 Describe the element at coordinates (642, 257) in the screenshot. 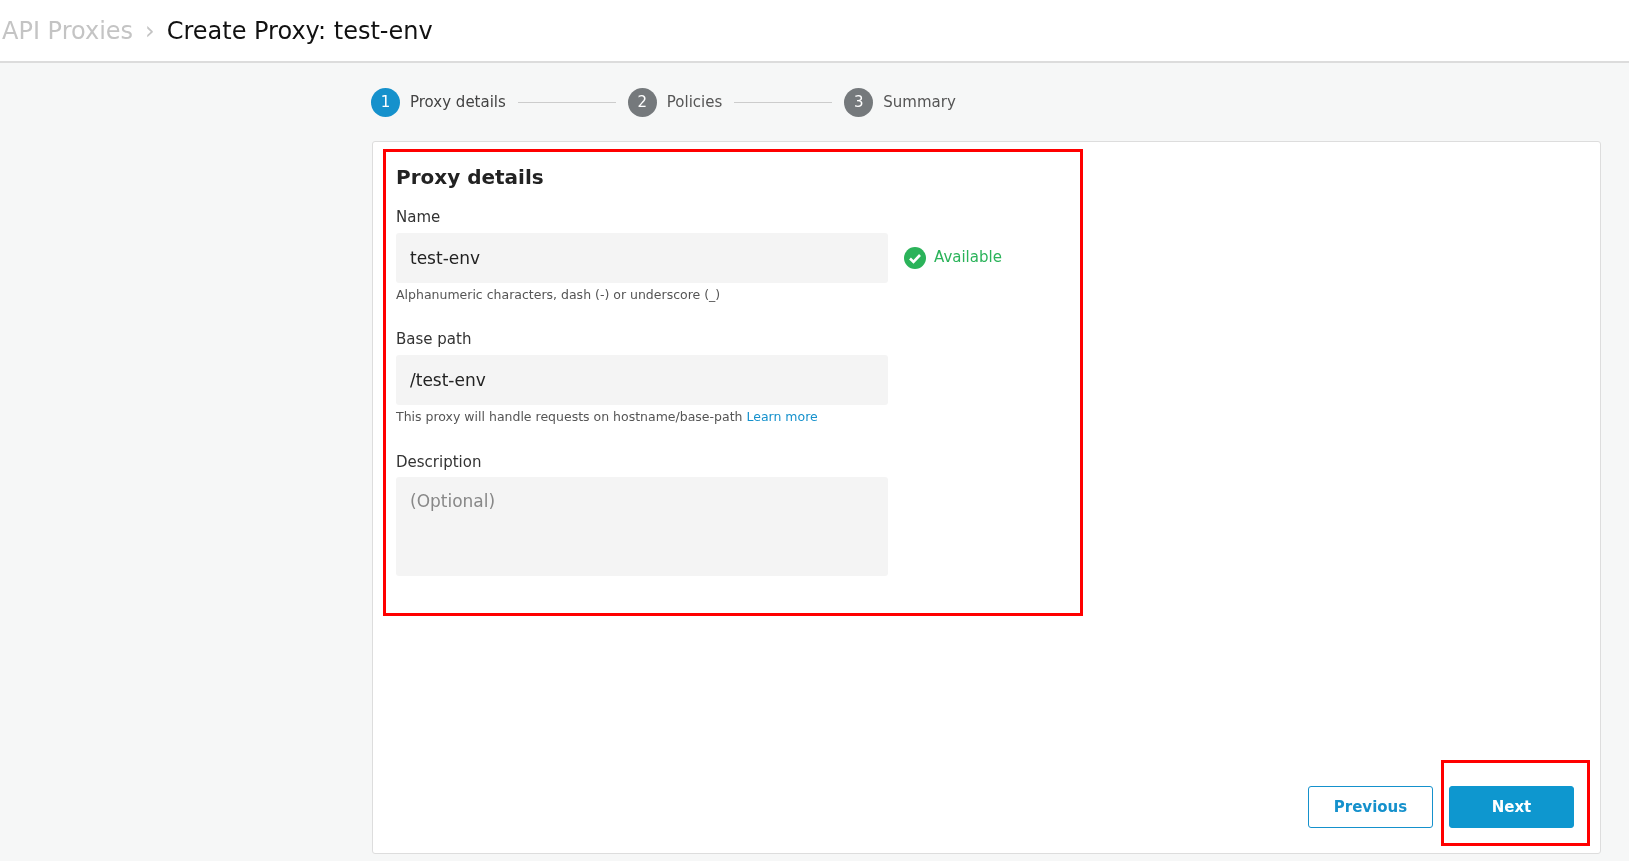

I see `name-input-field: test-env` at that location.